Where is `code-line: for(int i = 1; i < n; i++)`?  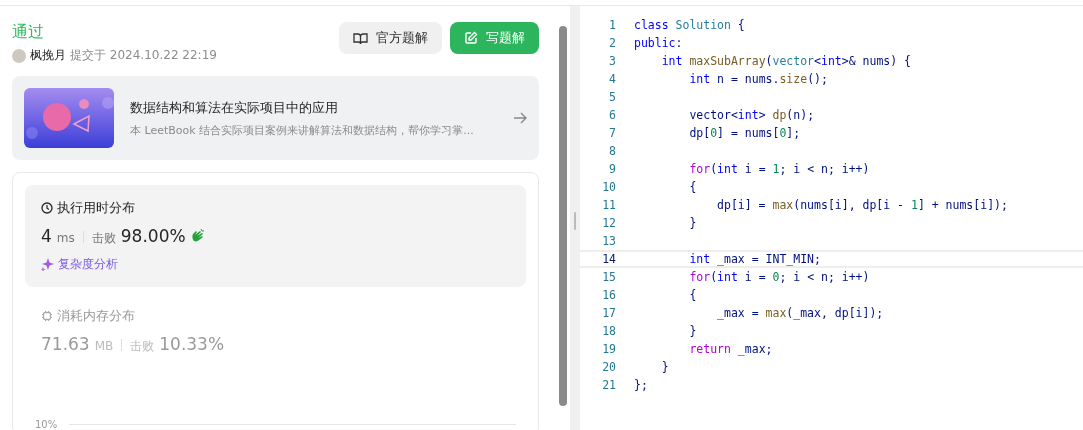 code-line: for(int i = 1; i < n; i++) is located at coordinates (779, 169).